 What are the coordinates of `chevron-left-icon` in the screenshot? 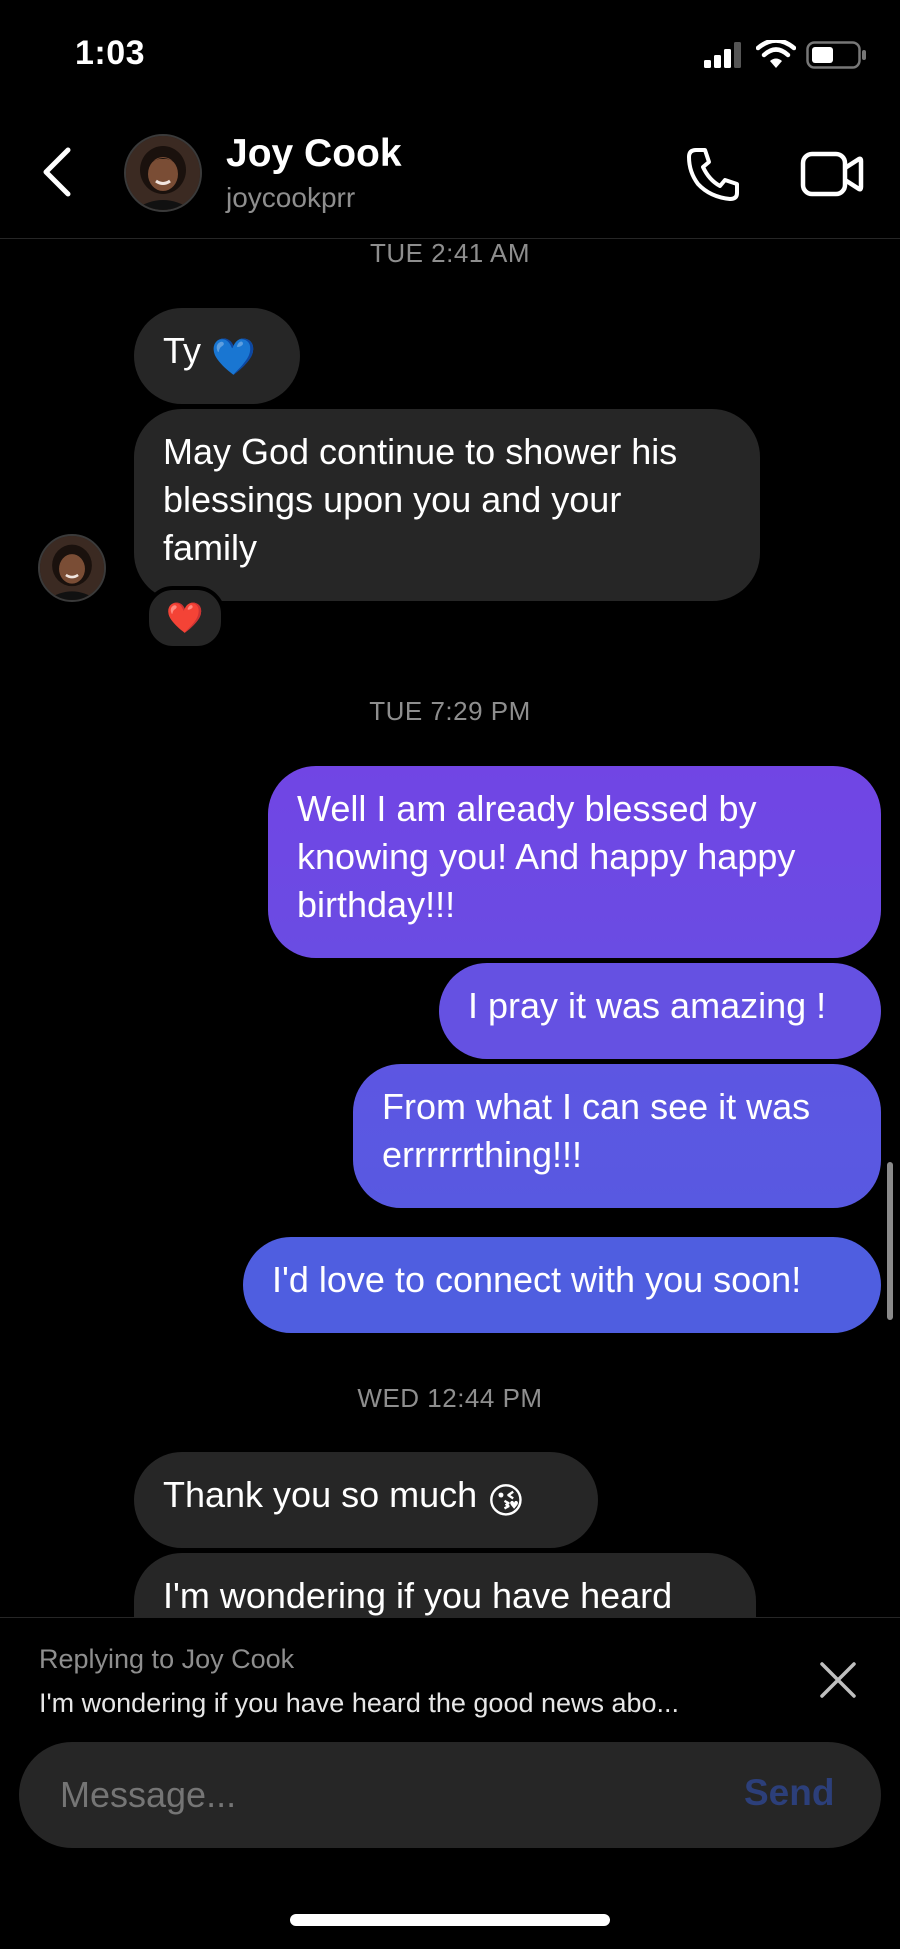 It's located at (57, 172).